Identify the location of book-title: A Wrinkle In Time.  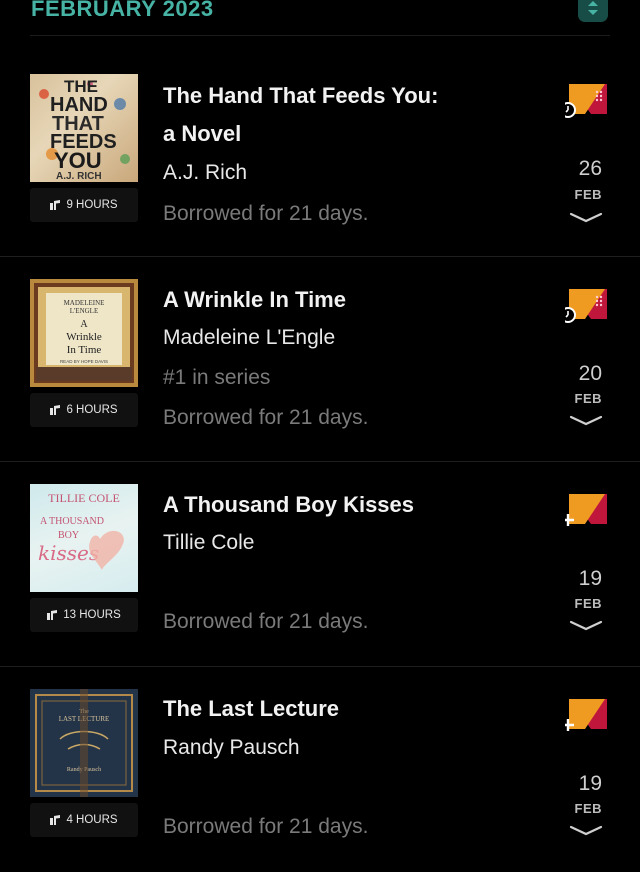
(328, 299).